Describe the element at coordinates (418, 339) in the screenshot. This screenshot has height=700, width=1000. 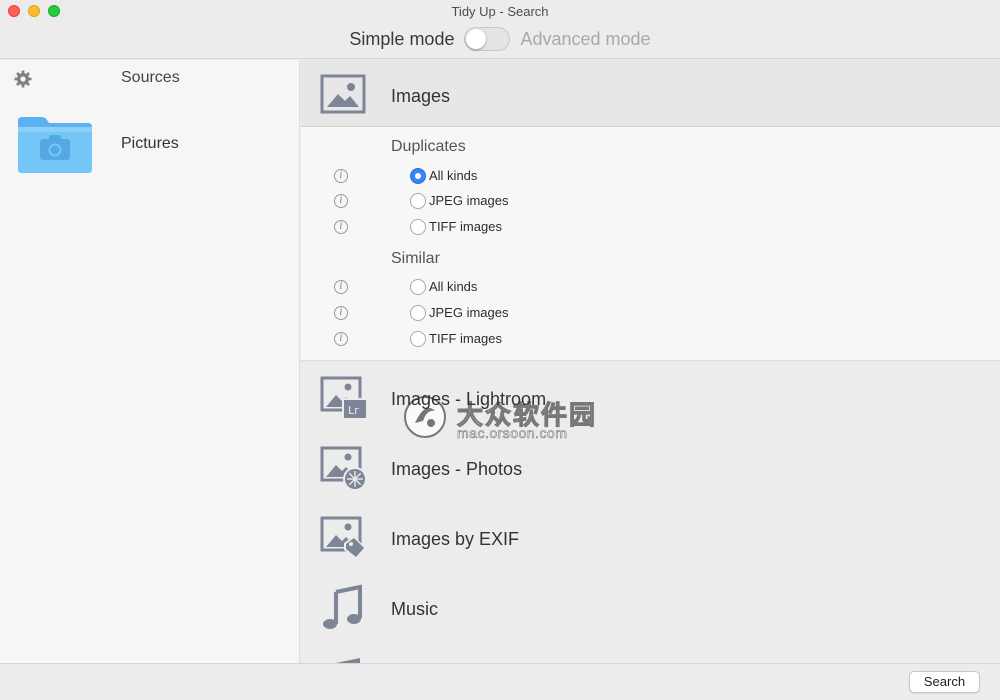
I see `similar-tiff-radio` at that location.